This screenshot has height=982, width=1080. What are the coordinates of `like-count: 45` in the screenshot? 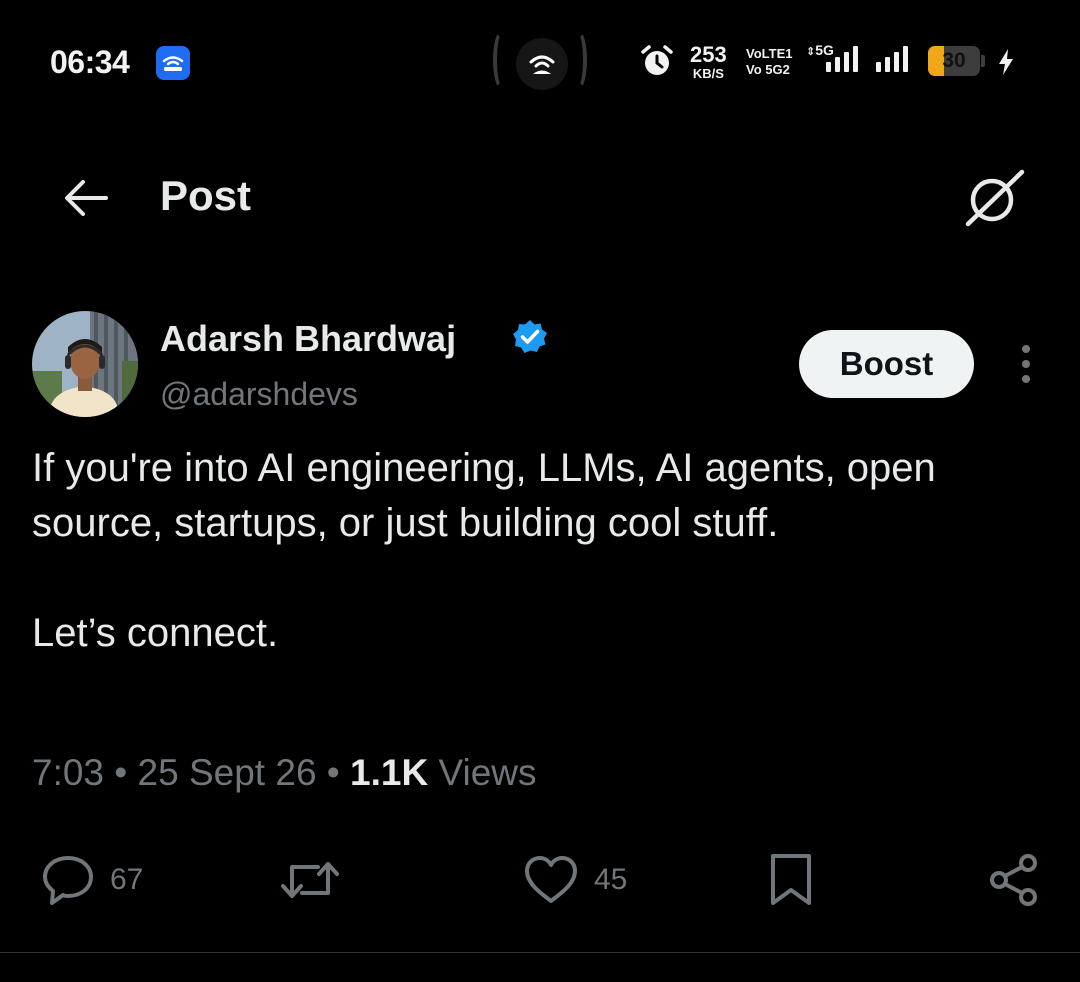 It's located at (611, 879).